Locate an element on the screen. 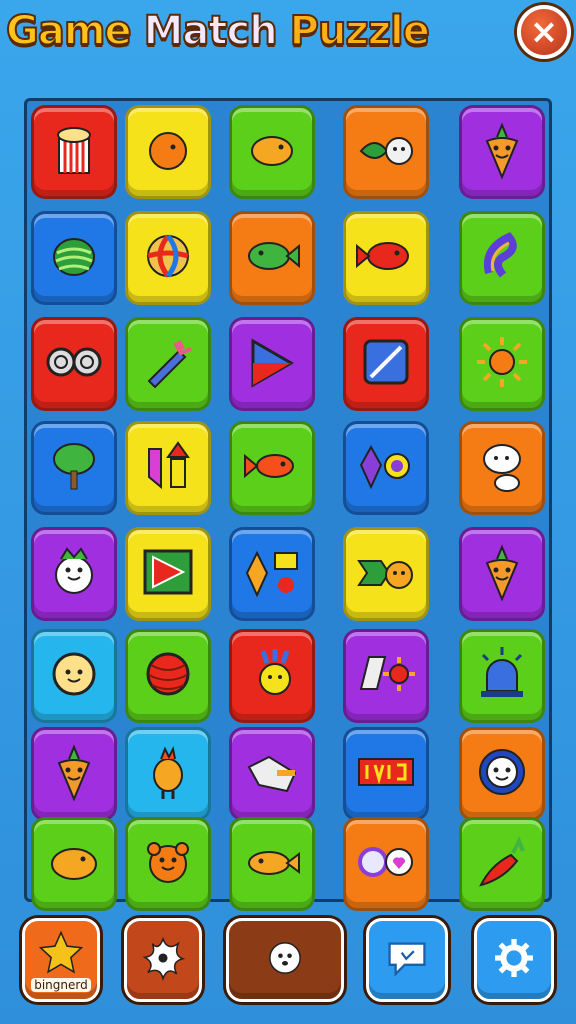 The height and width of the screenshot is (1024, 576). game-title: Game Match Puzzle is located at coordinates (218, 31).